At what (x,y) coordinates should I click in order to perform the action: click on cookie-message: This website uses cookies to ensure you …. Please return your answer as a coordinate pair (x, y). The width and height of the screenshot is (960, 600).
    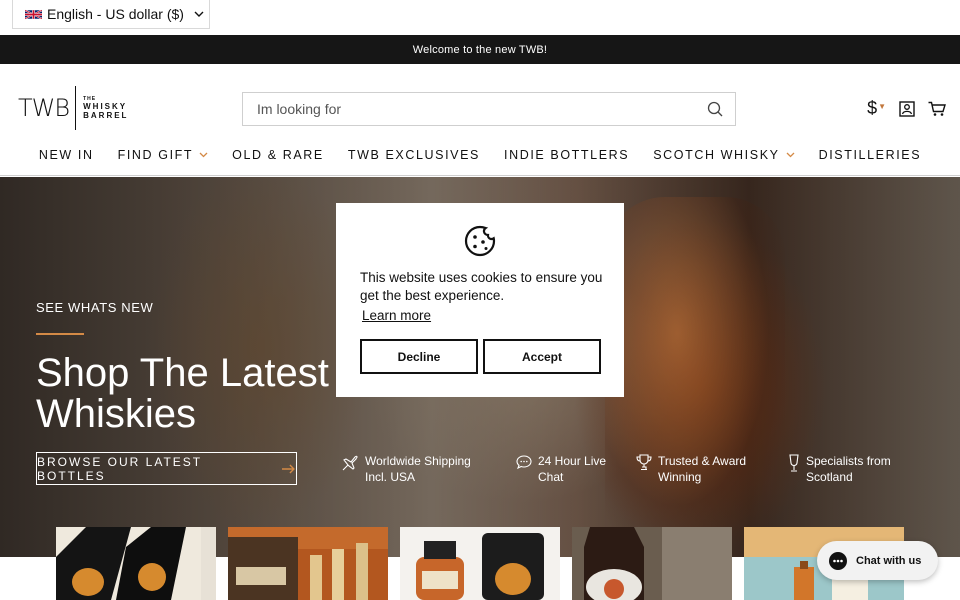
    Looking at the image, I should click on (481, 286).